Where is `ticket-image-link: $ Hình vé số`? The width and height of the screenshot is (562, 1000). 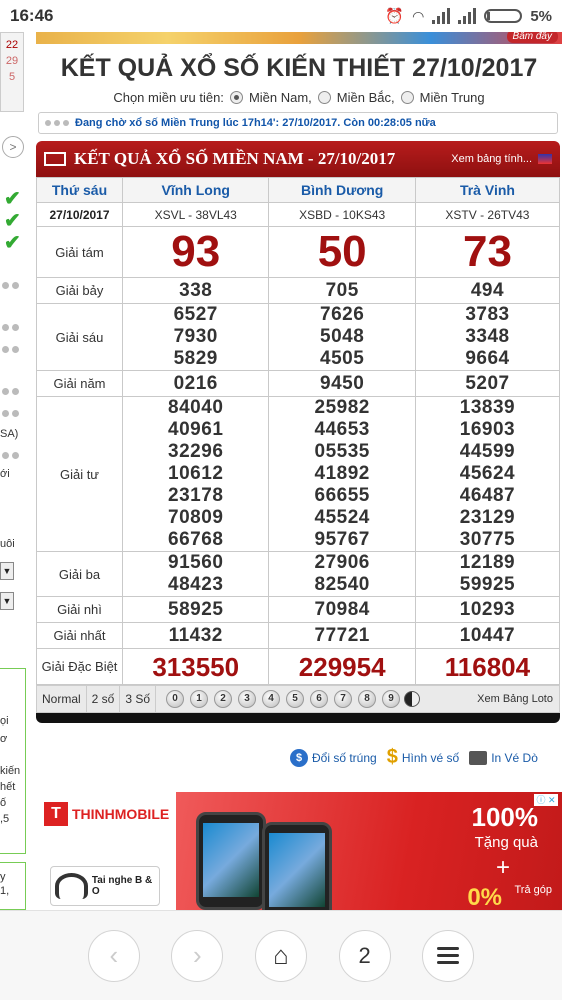 ticket-image-link: $ Hình vé số is located at coordinates (423, 757).